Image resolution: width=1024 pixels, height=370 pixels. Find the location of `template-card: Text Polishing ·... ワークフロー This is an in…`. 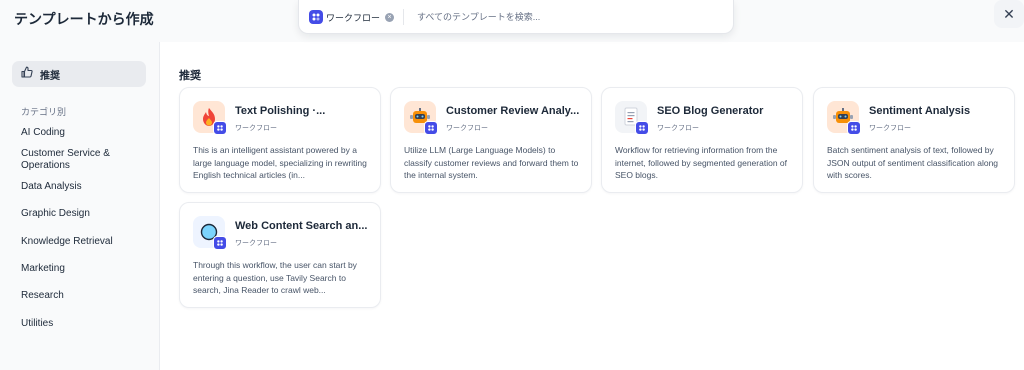

template-card: Text Polishing ·... ワークフロー This is an in… is located at coordinates (280, 140).